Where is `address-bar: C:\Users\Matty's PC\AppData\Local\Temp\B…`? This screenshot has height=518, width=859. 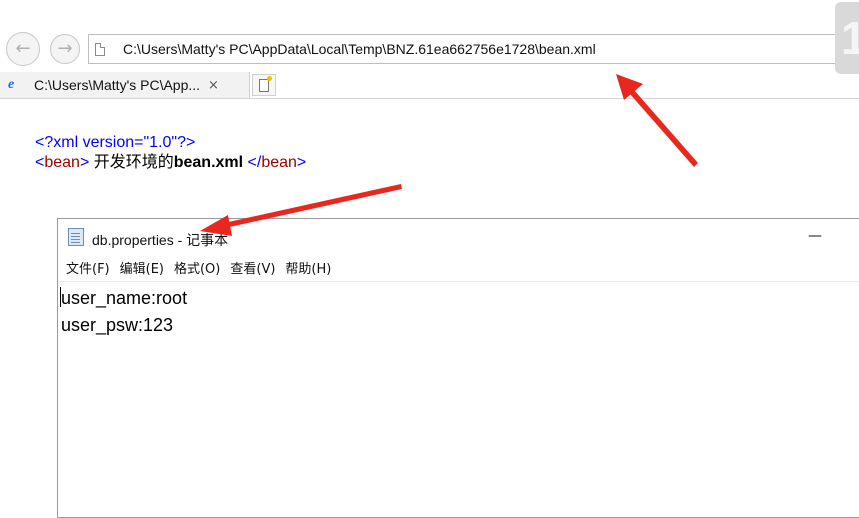
address-bar: C:\Users\Matty's PC\AppData\Local\Temp\B… is located at coordinates (473, 49).